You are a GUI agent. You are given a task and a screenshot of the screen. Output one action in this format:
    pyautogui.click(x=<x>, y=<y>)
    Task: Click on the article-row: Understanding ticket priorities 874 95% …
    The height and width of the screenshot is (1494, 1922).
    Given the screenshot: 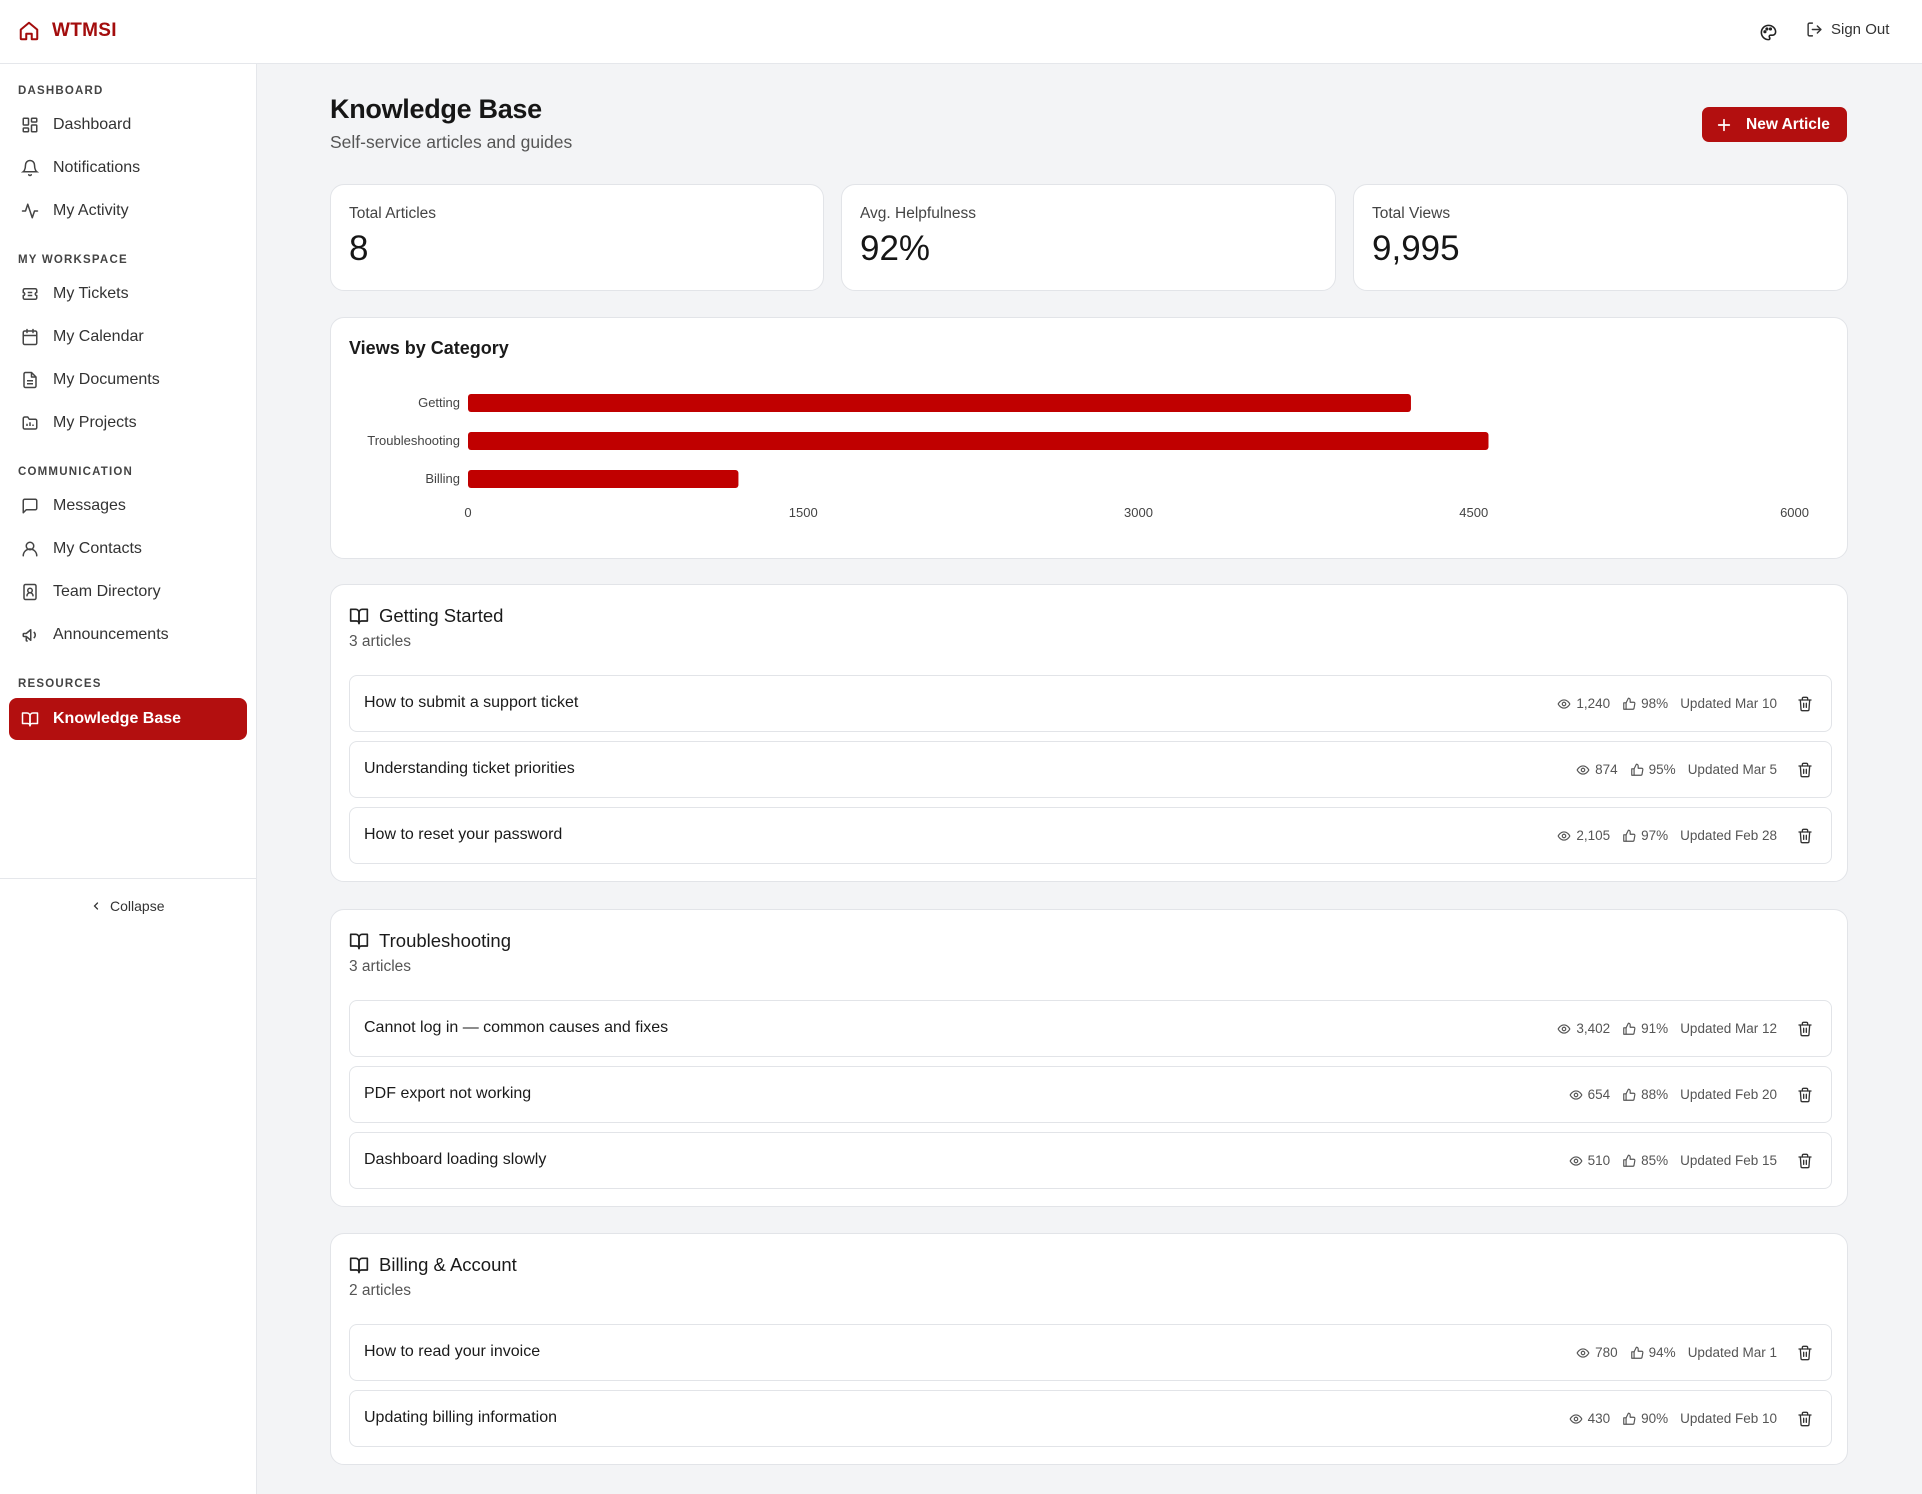 What is the action you would take?
    pyautogui.click(x=1090, y=769)
    